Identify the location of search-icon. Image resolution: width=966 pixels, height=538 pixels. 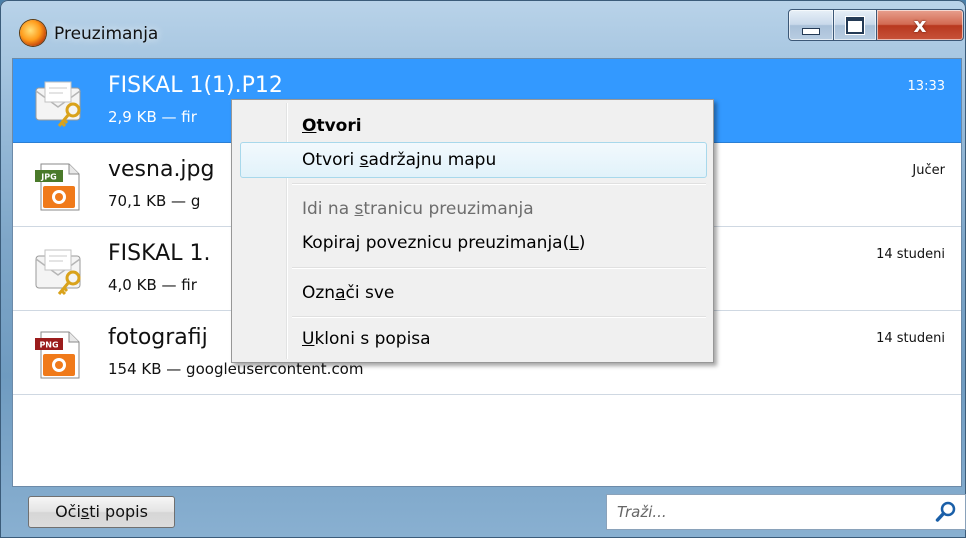
(946, 512).